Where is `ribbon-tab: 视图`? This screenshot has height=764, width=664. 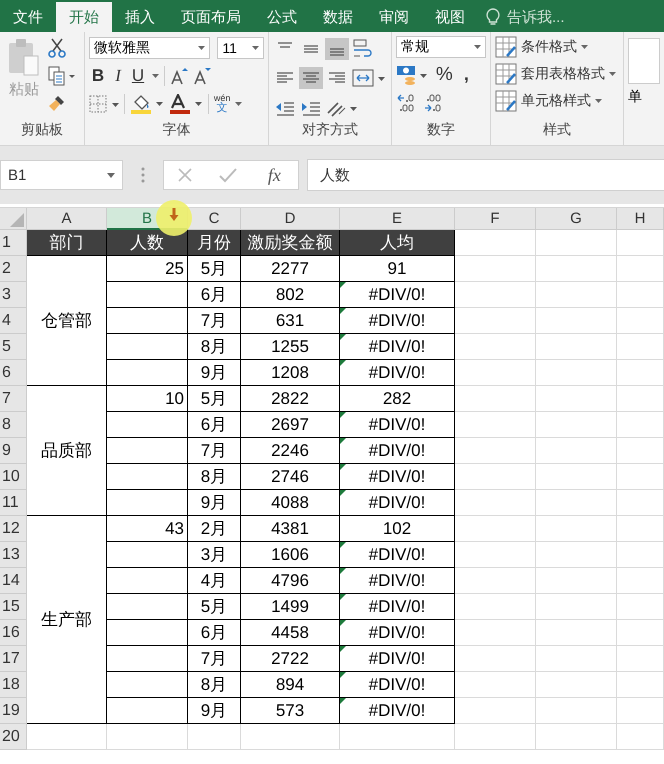 ribbon-tab: 视图 is located at coordinates (450, 17).